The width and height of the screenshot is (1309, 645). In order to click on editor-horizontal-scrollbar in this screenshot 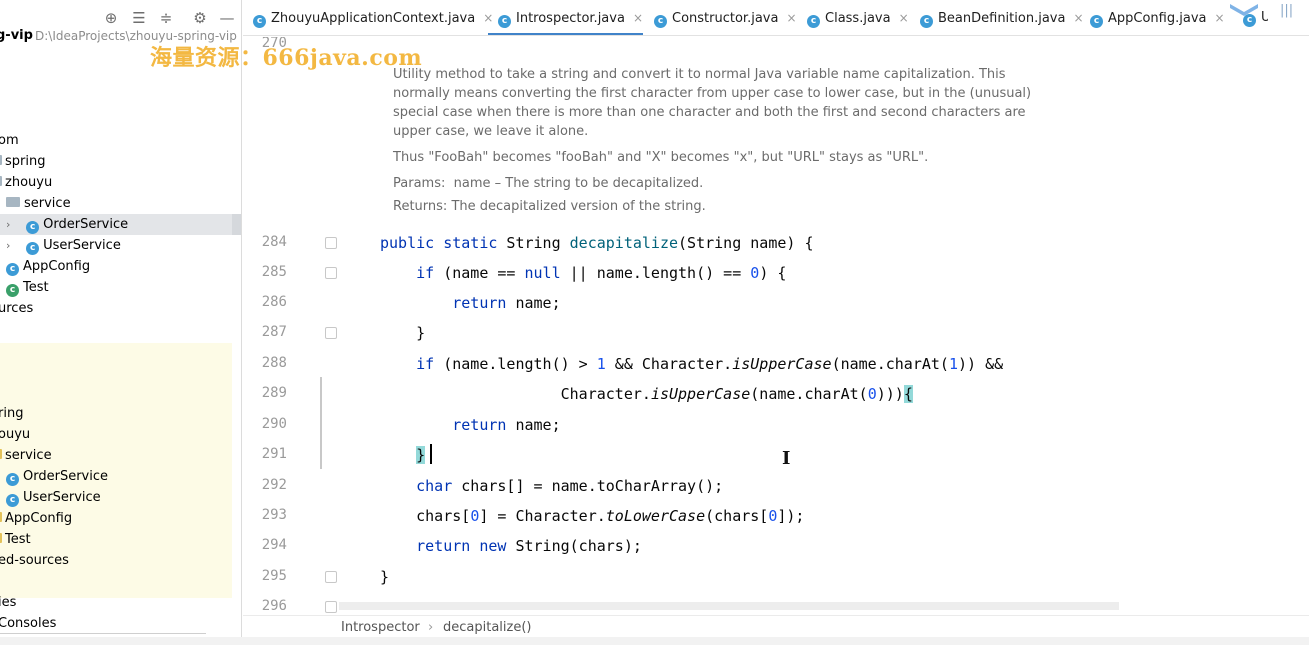, I will do `click(729, 606)`.